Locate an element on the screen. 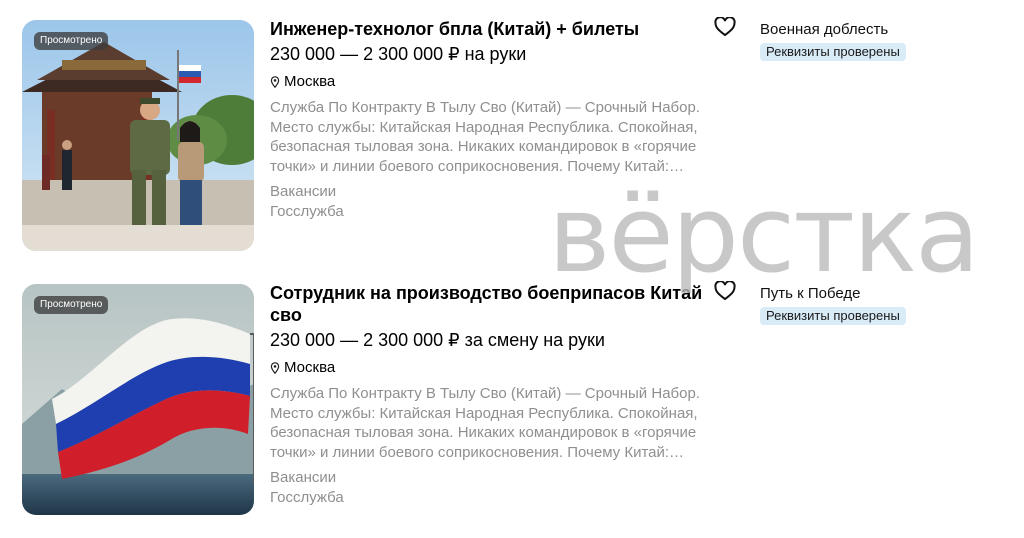  seller-name: Военная доблесть is located at coordinates (833, 30).